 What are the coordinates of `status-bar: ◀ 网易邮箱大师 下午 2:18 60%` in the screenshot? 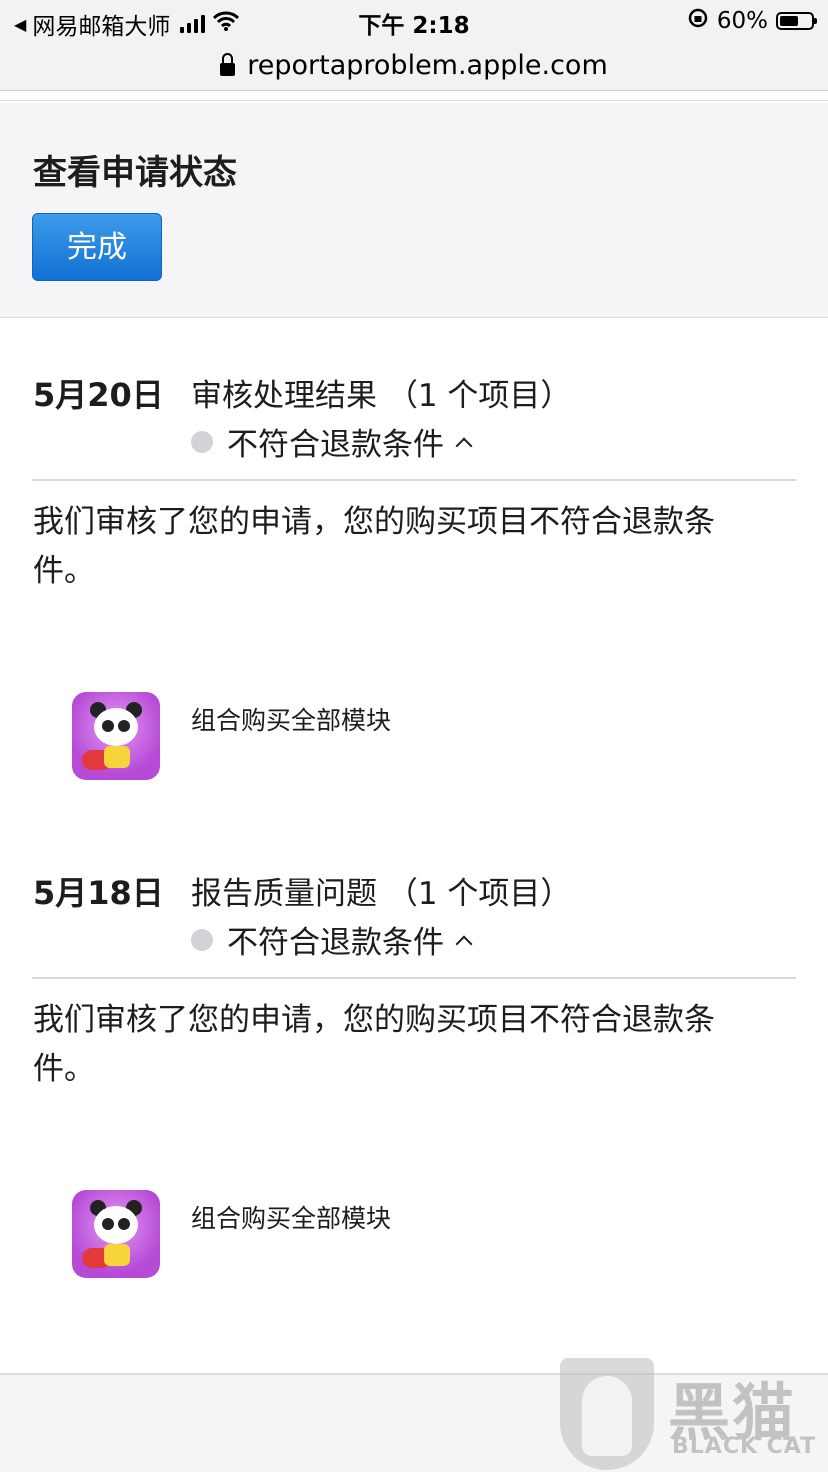 It's located at (414, 20).